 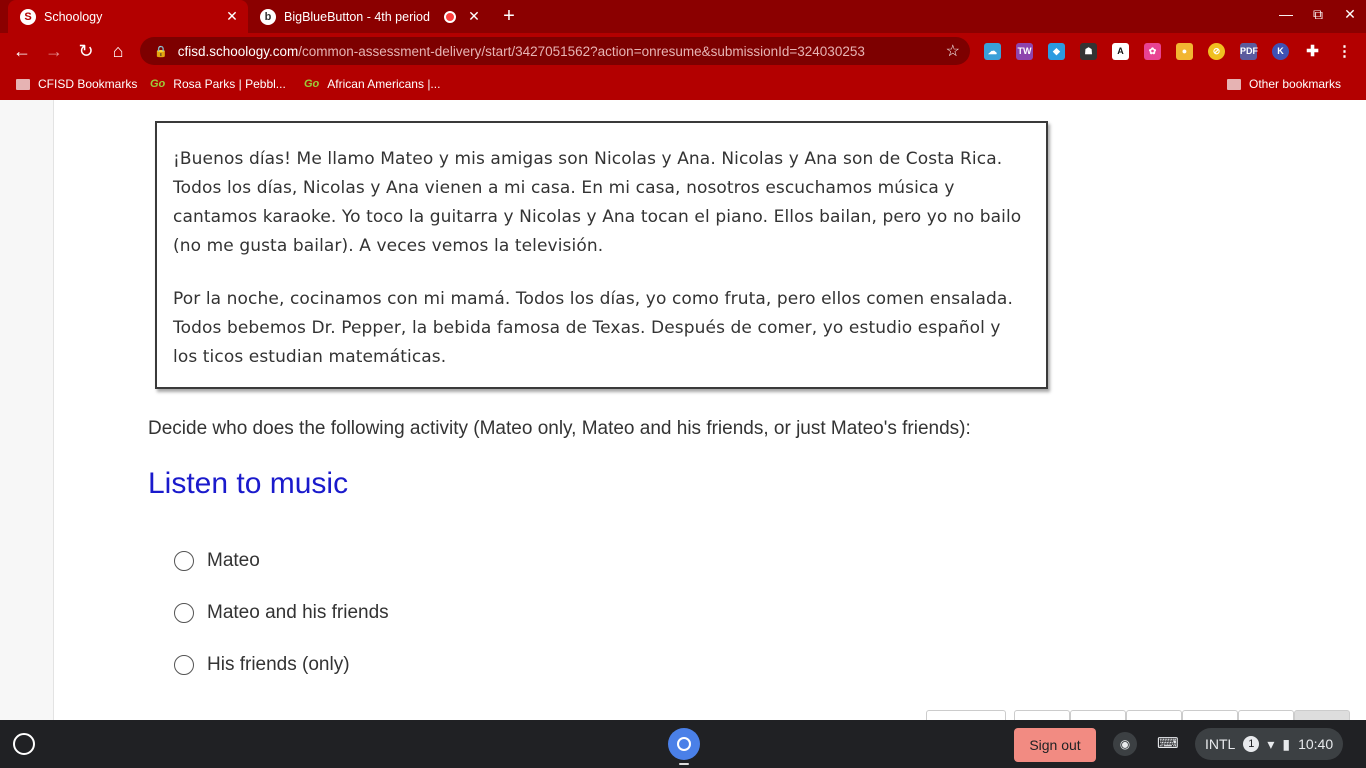 I want to click on question-title: Listen to music, so click(x=248, y=483).